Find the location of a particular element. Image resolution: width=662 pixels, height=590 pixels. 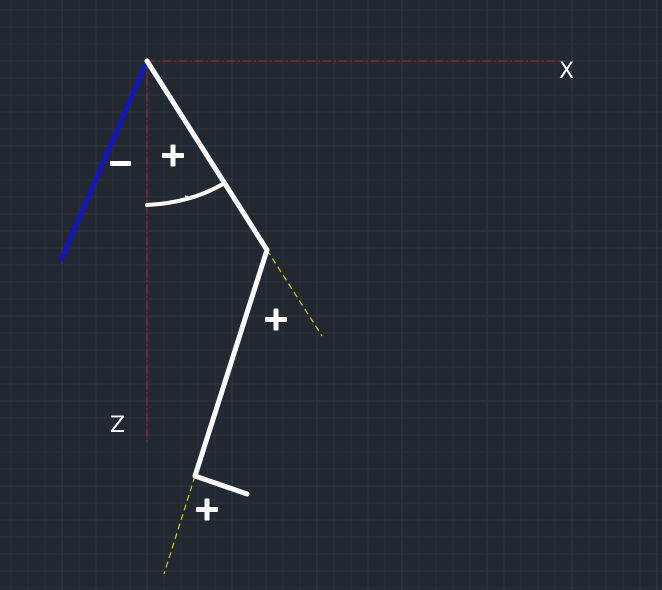

x-axis-label: X is located at coordinates (566, 71).